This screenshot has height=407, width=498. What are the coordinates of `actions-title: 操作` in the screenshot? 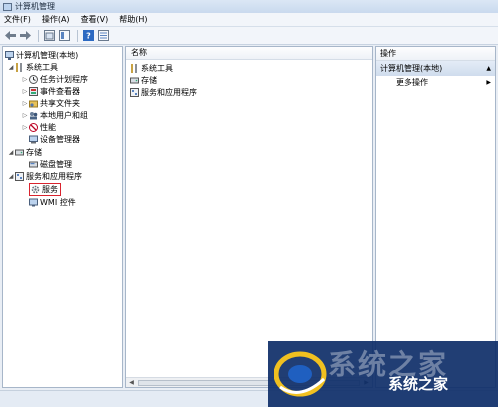 It's located at (435, 54).